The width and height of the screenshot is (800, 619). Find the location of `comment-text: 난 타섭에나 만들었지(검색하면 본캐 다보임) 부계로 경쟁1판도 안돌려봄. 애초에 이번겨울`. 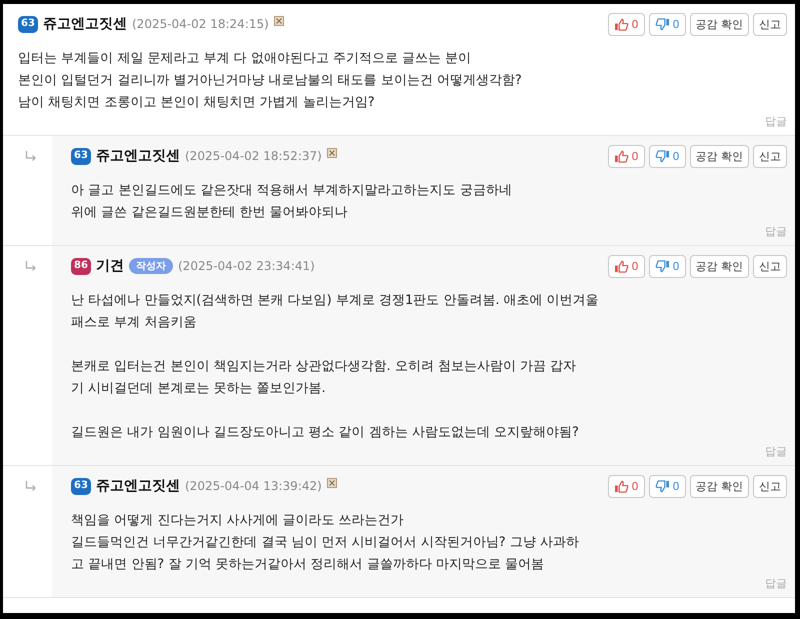

comment-text: 난 타섭에나 만들었지(검색하면 본캐 다보임) 부계로 경쟁1판도 안돌려봄. 애초에 이번겨울 is located at coordinates (335, 301).